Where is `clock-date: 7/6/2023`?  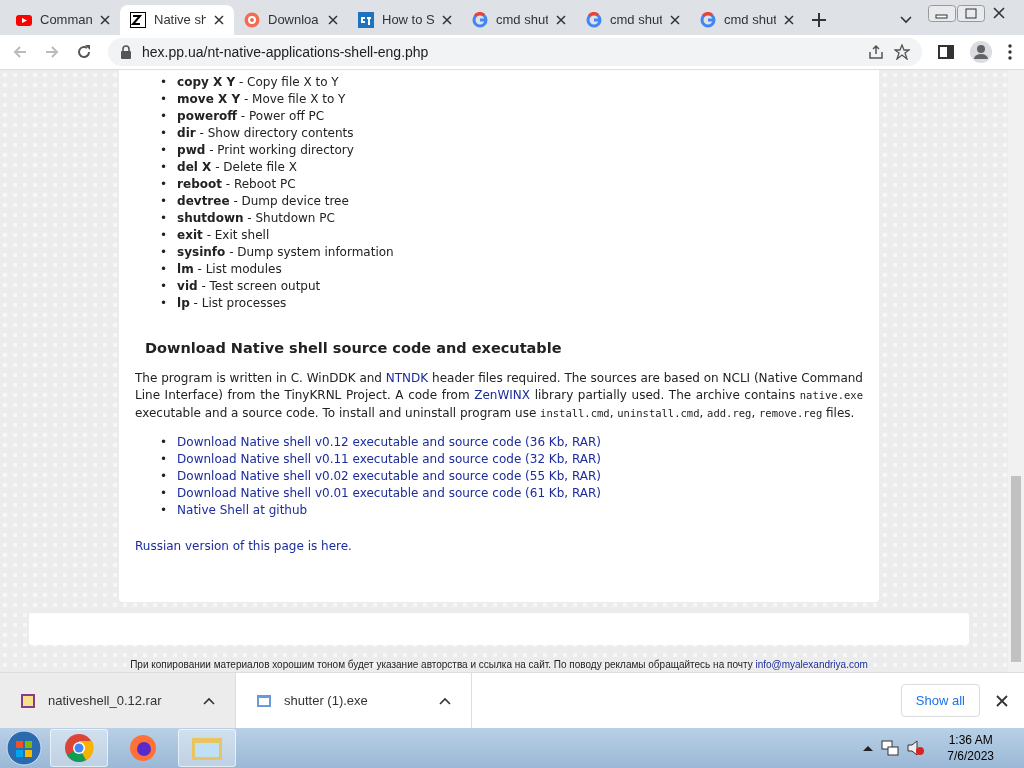
clock-date: 7/6/2023 is located at coordinates (970, 756).